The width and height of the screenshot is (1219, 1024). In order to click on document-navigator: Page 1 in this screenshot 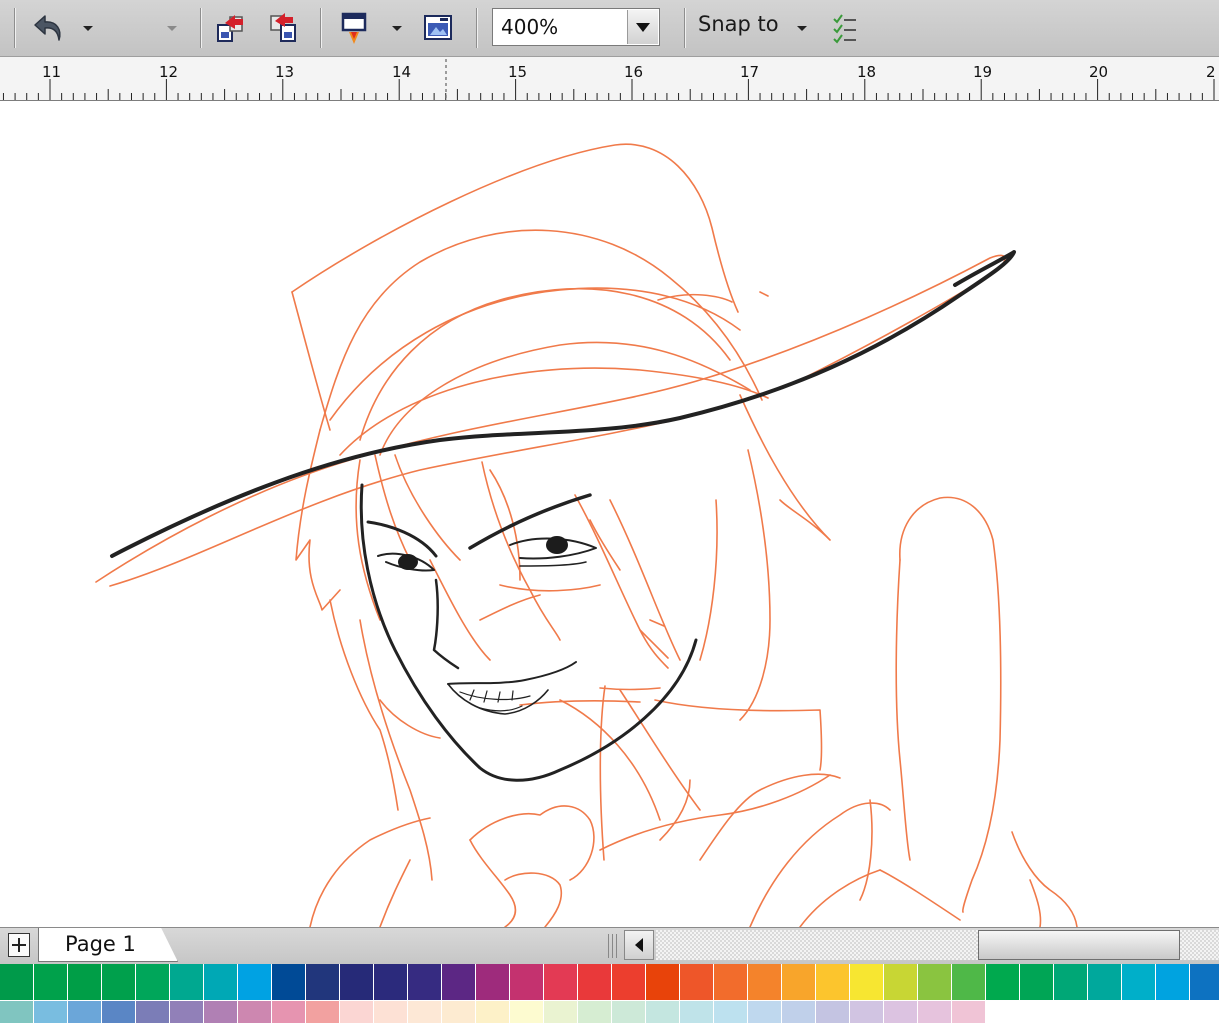, I will do `click(609, 946)`.